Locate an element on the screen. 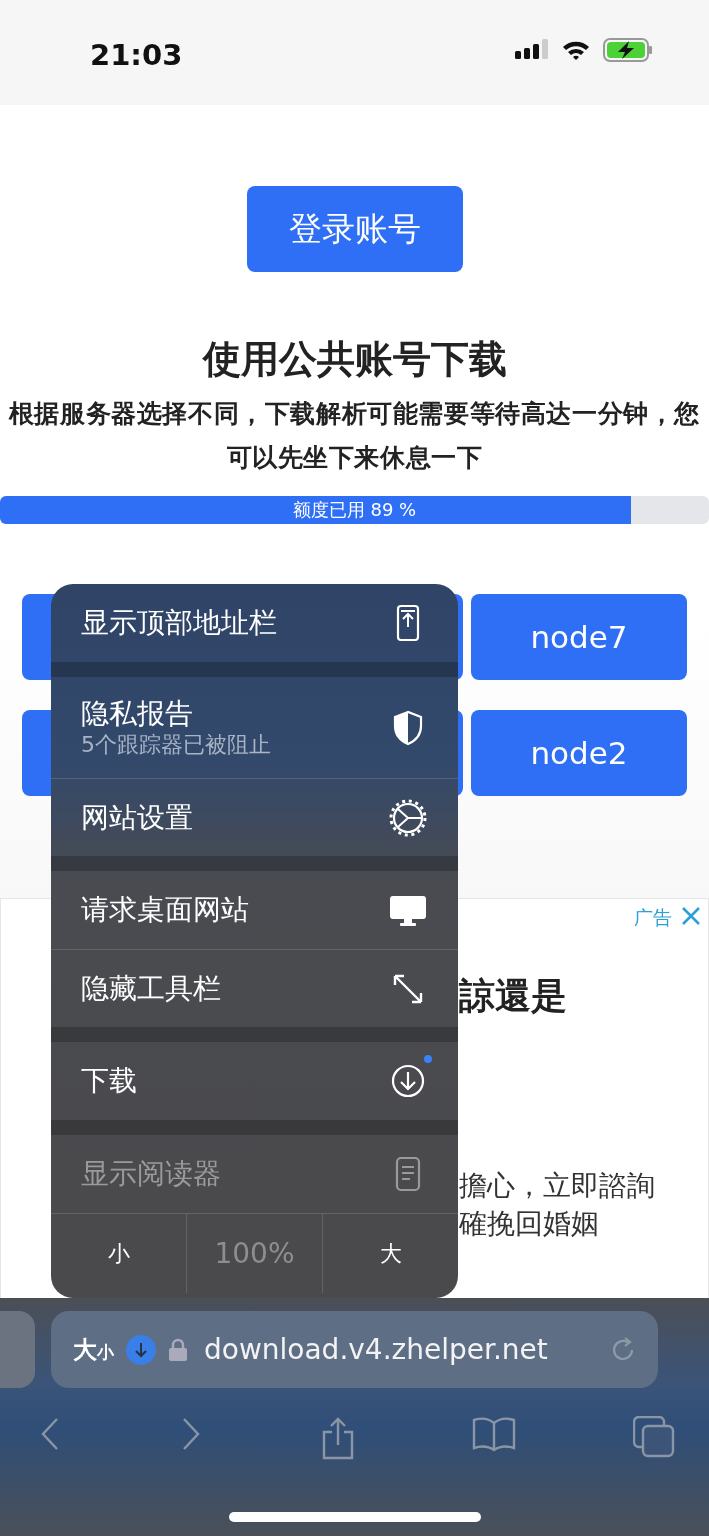 Image resolution: width=709 pixels, height=1536 pixels. menu-item: 下载 is located at coordinates (254, 1081).